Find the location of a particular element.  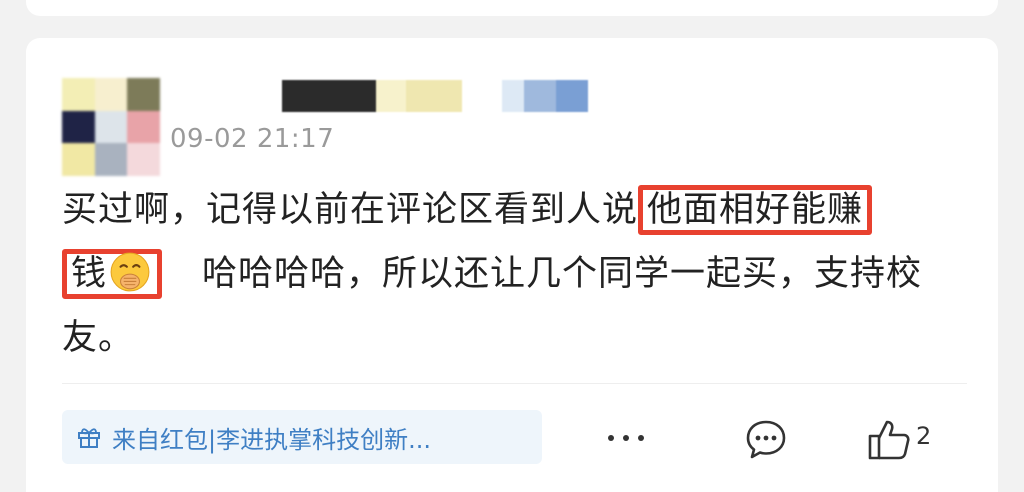

like-count: 2 is located at coordinates (924, 436).